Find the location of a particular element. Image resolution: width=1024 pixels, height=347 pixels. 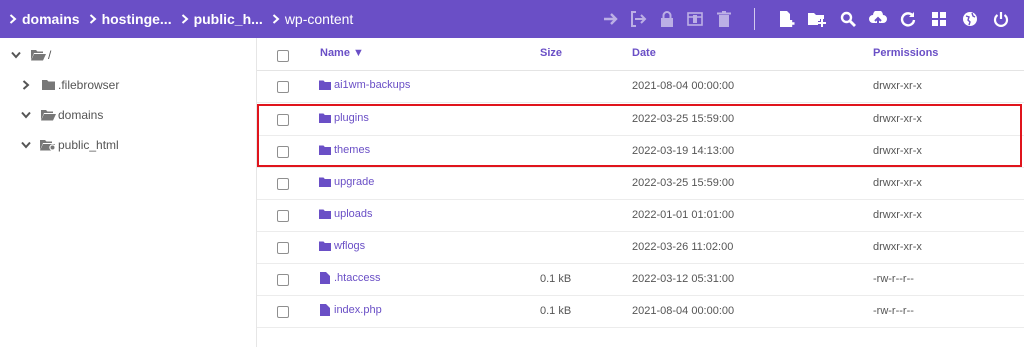

file-name: .htaccess is located at coordinates (349, 278).